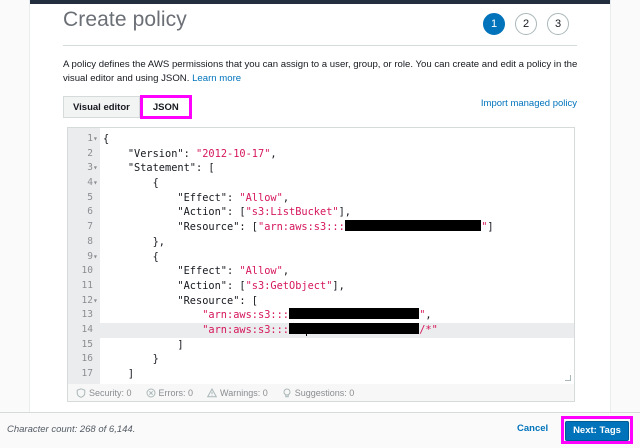  I want to click on code-text: "Version": "2012-10-17",, so click(190, 154).